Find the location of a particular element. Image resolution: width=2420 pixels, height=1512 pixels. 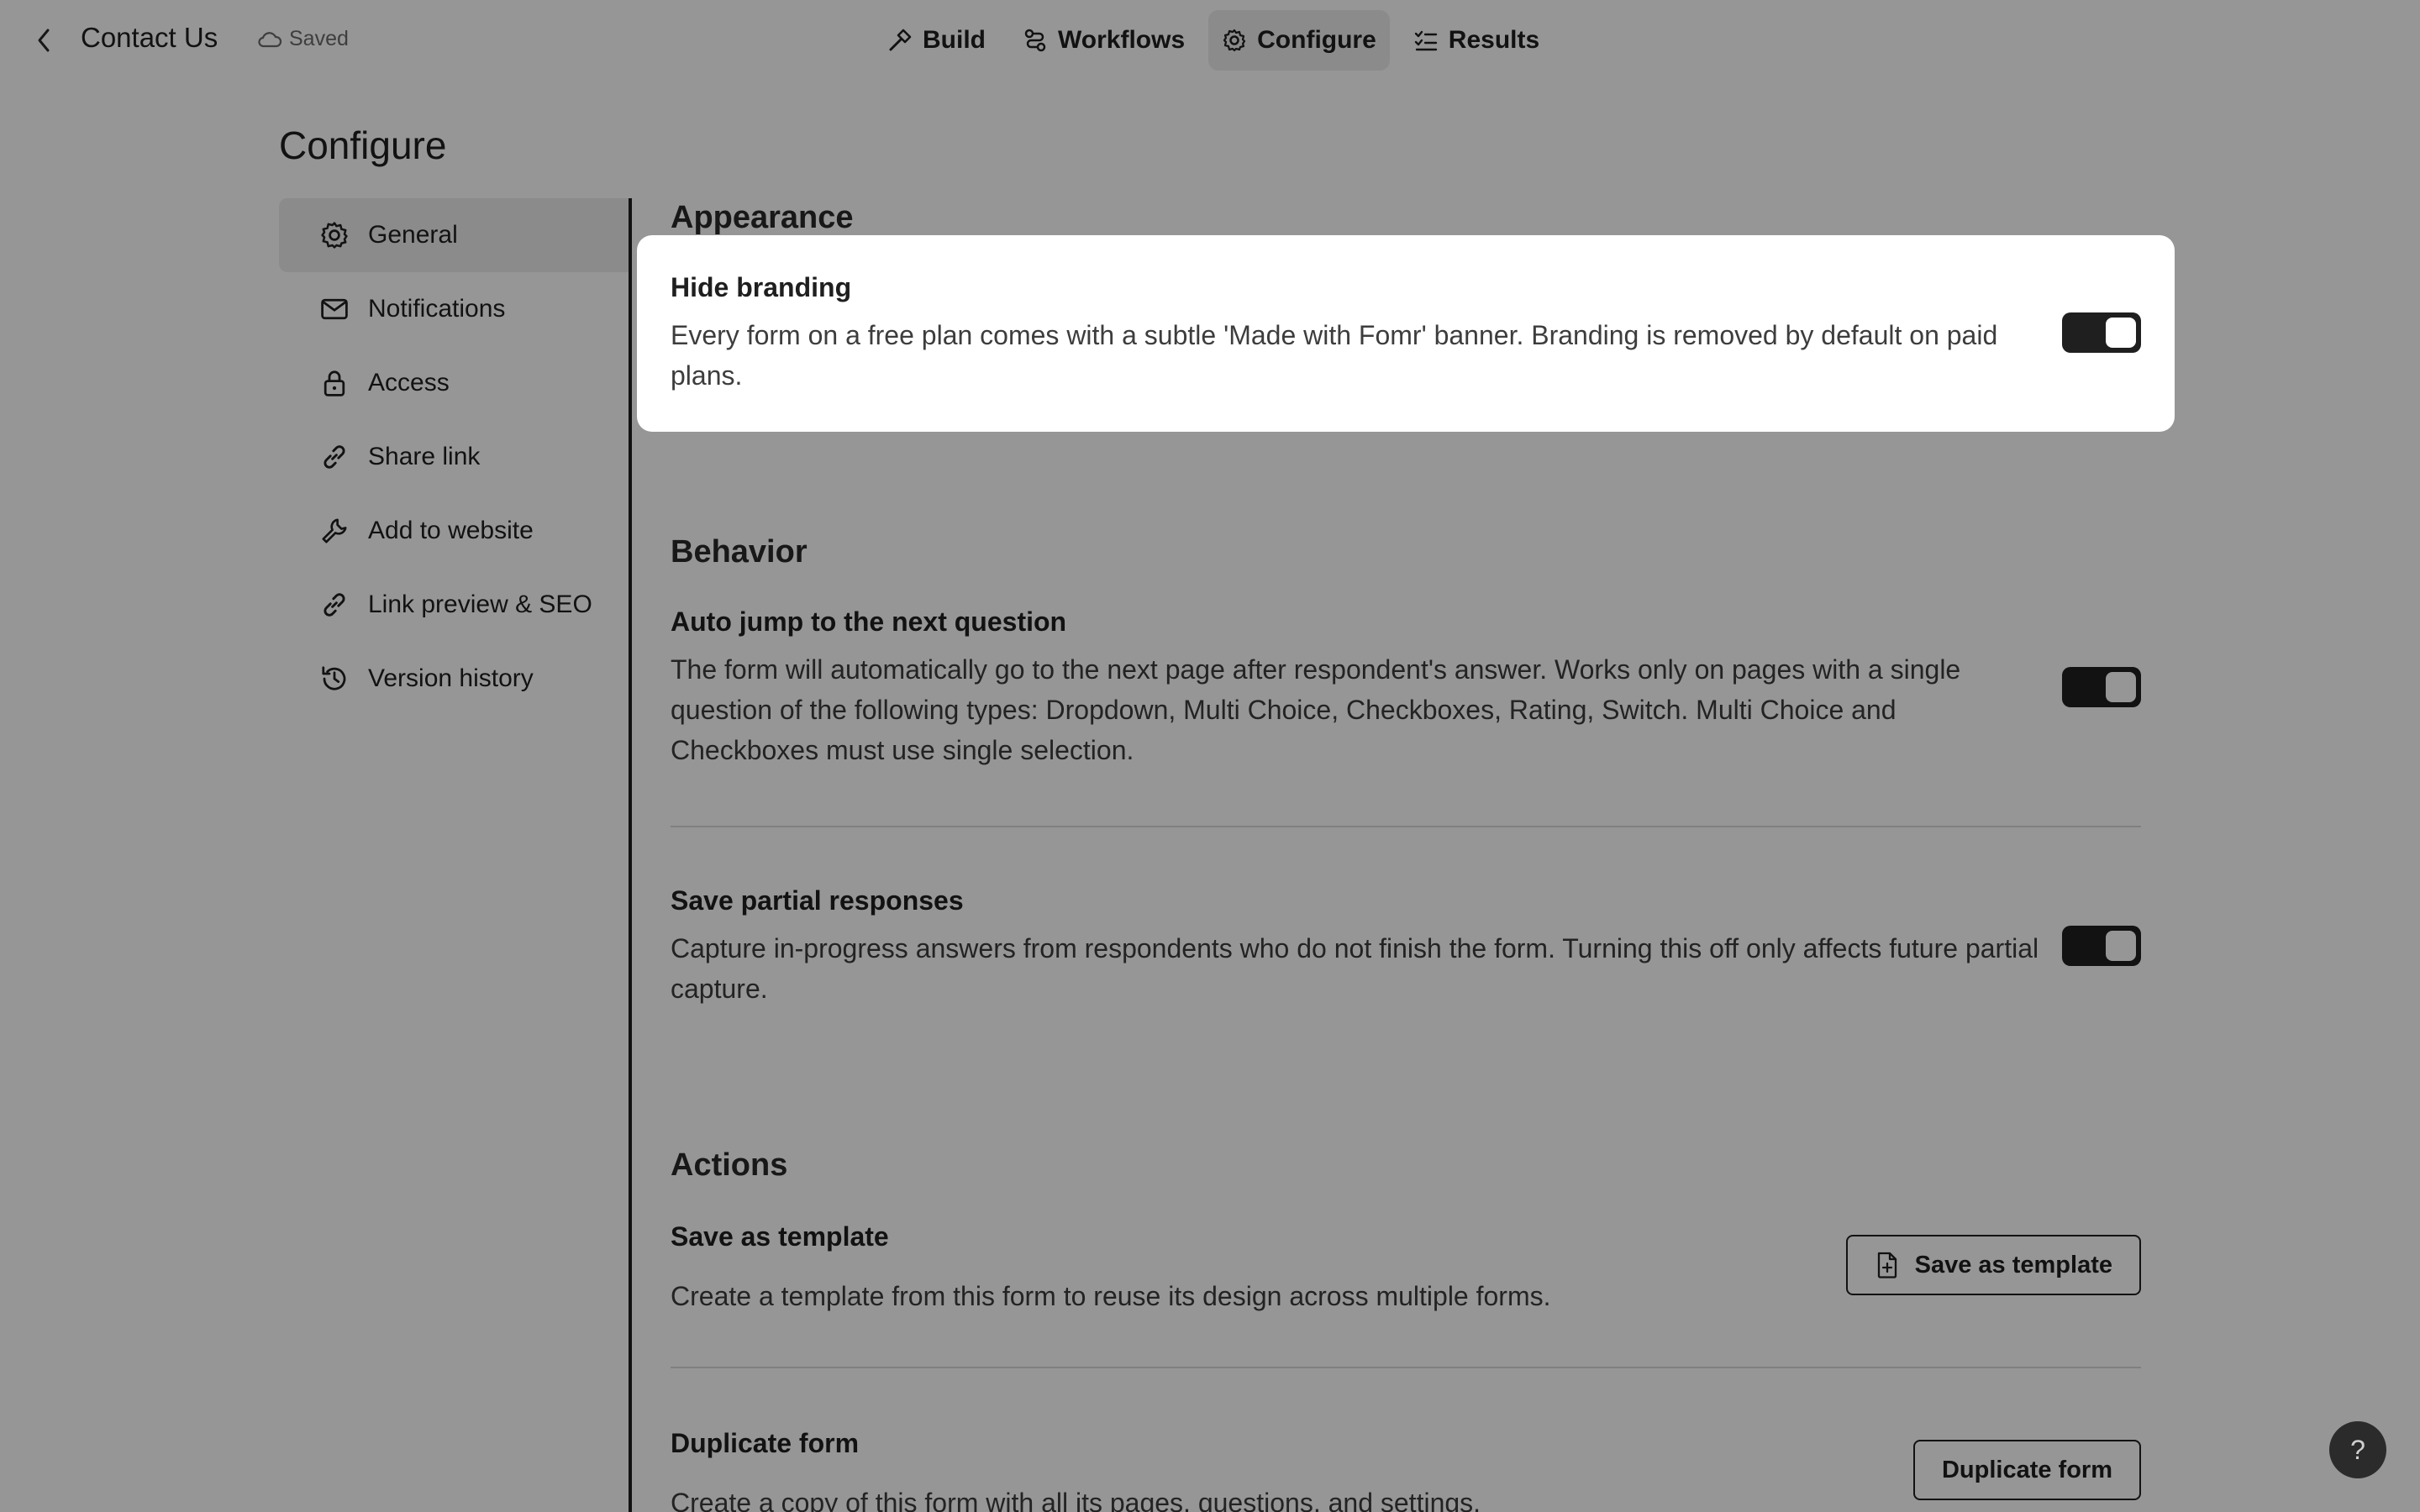

tab-workflows: Workflows is located at coordinates (1104, 40).